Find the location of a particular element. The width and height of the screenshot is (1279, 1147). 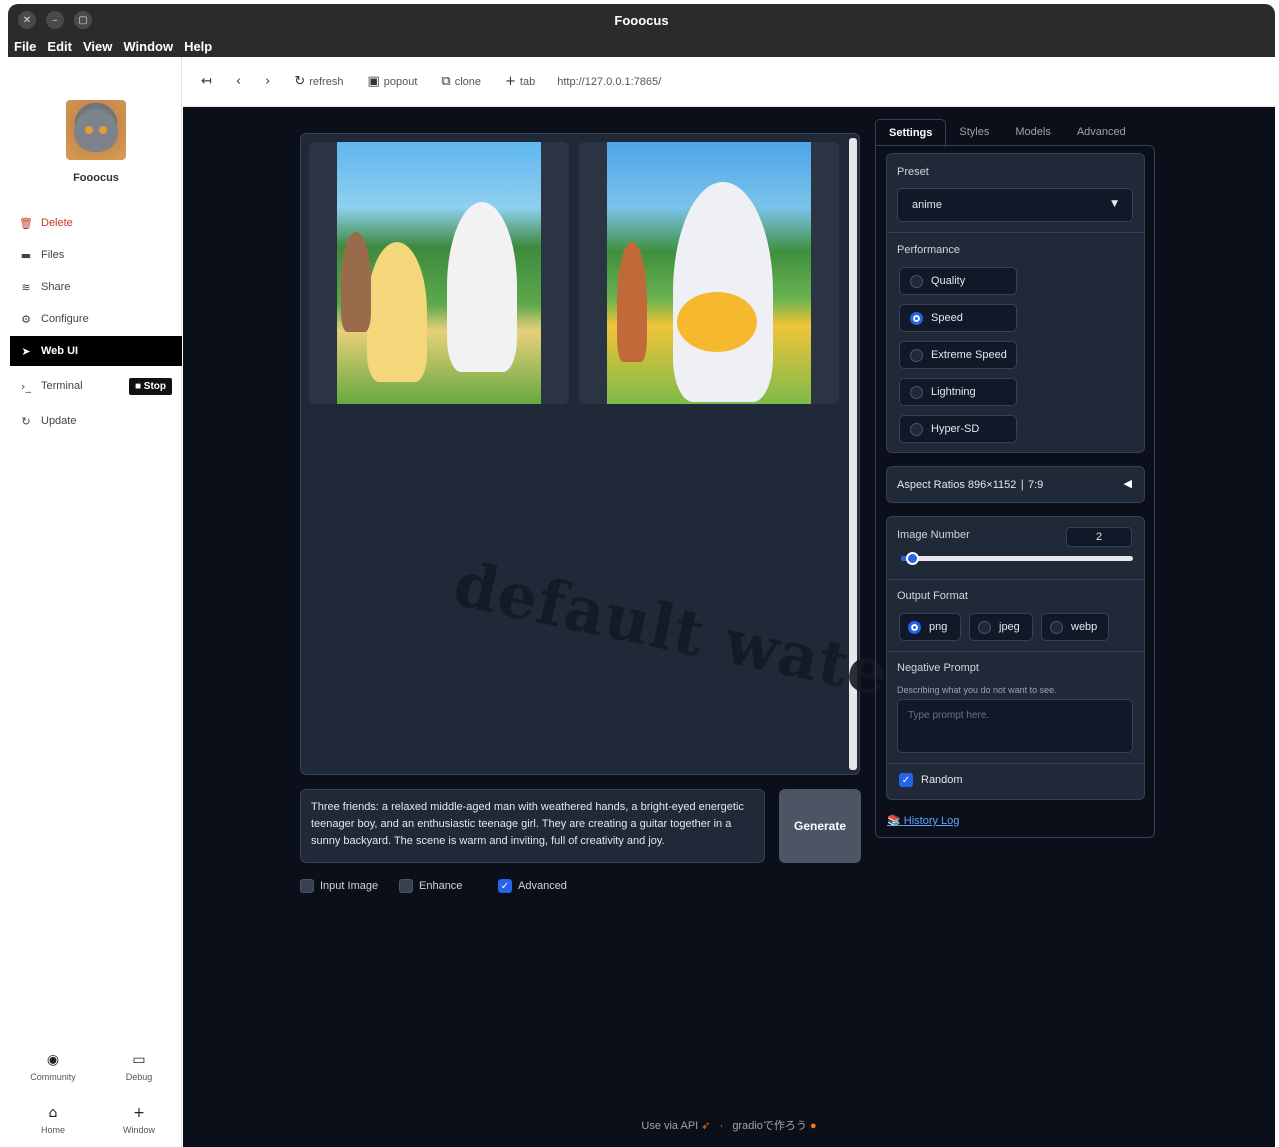

input-image-checkbox: Input Image is located at coordinates (339, 886).